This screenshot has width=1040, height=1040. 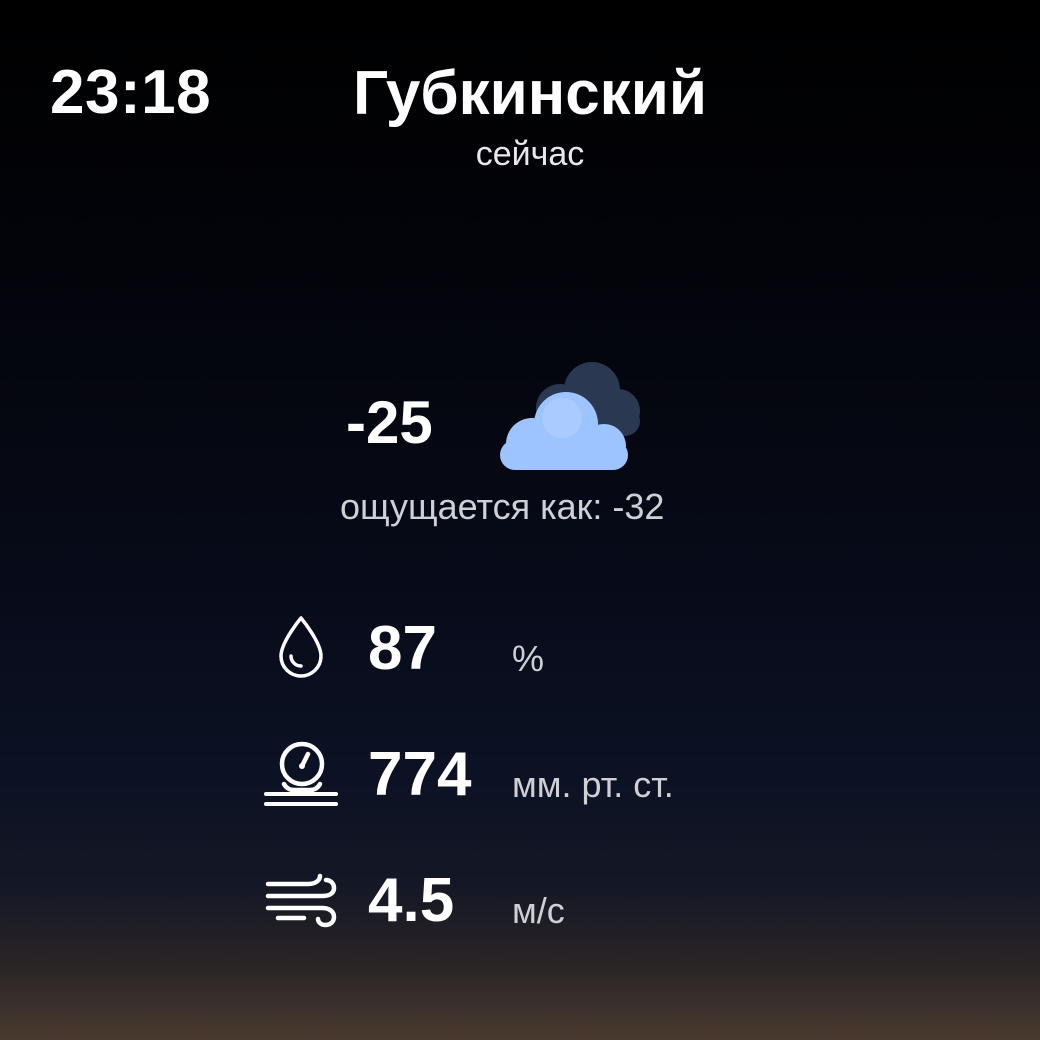 I want to click on barometer-icon, so click(x=301, y=775).